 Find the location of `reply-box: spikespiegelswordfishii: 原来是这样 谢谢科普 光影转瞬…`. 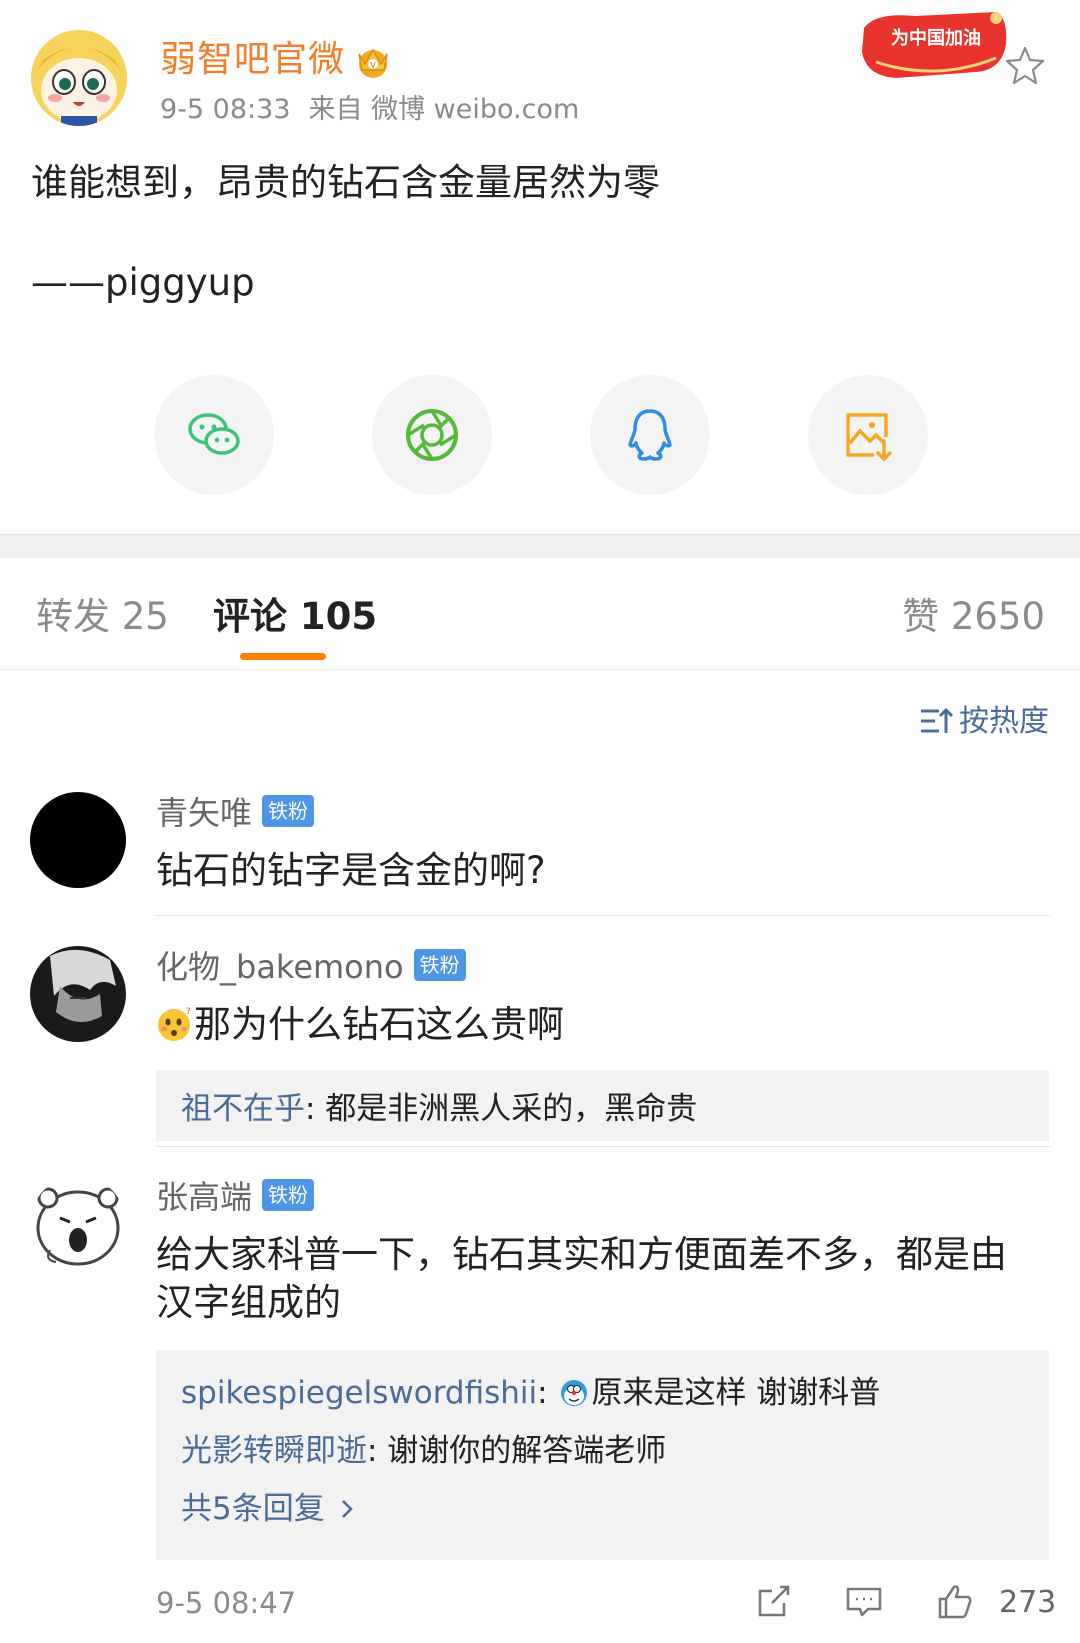

reply-box: spikespiegelswordfishii: 原来是这样 谢谢科普 光影转瞬… is located at coordinates (602, 1455).